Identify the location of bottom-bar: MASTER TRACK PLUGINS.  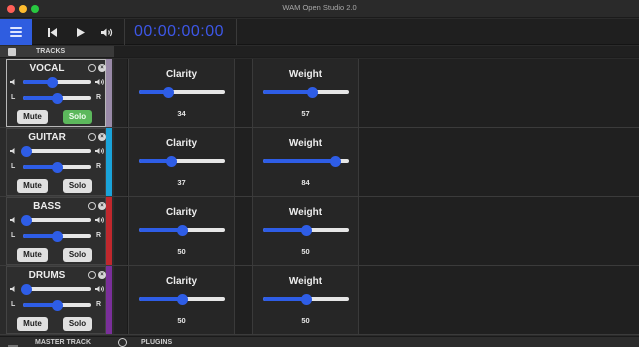
(319, 341).